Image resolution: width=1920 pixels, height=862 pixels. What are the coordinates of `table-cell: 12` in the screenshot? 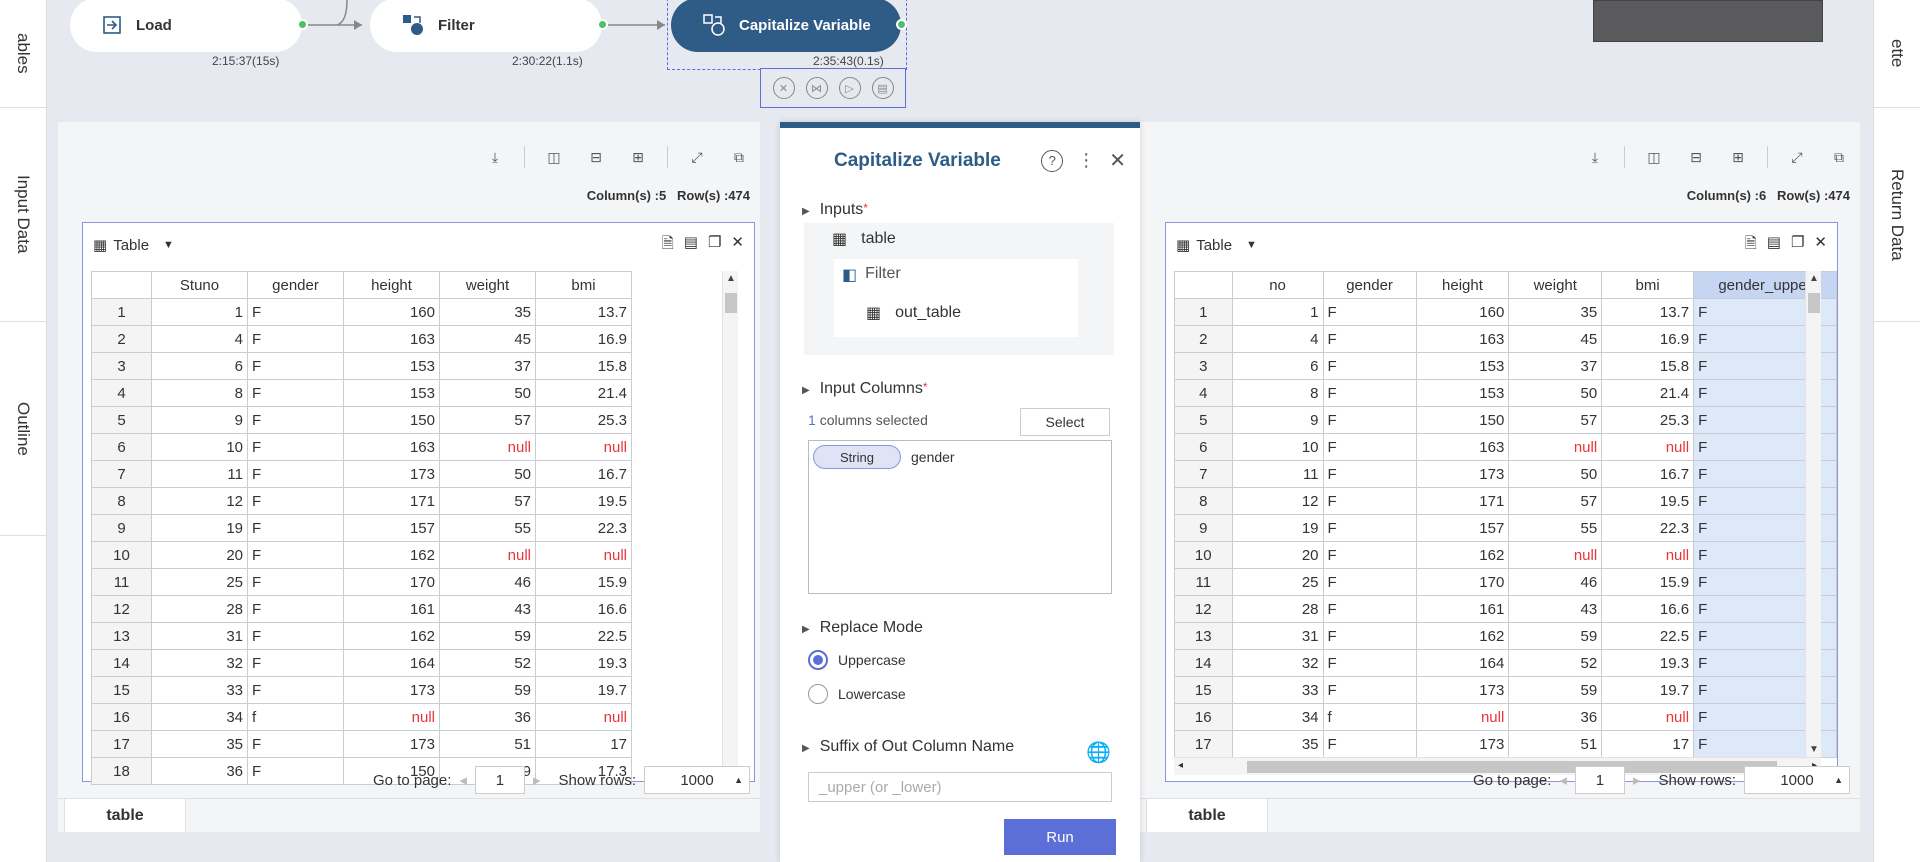 It's located at (1277, 501).